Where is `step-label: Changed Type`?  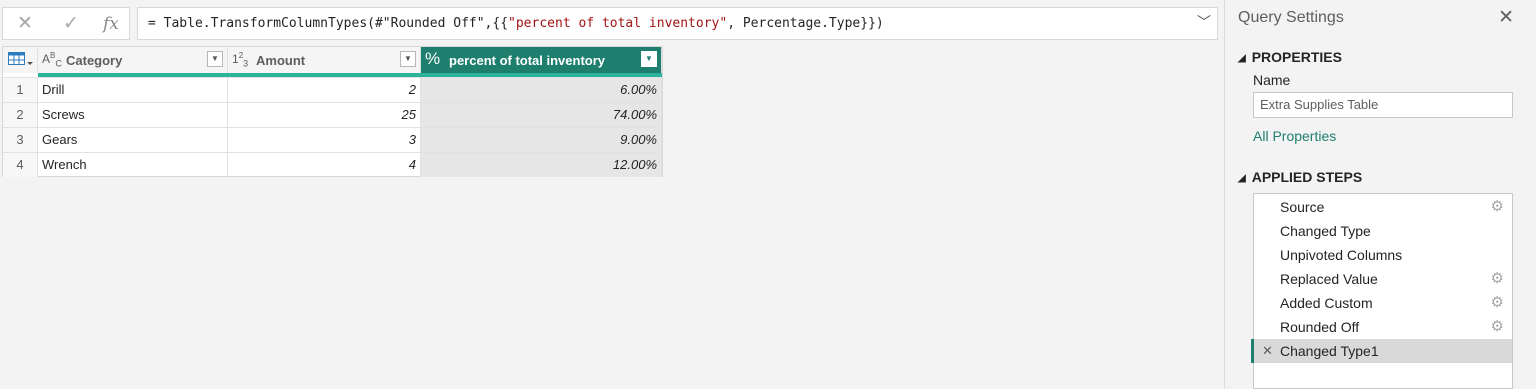
step-label: Changed Type is located at coordinates (1325, 231).